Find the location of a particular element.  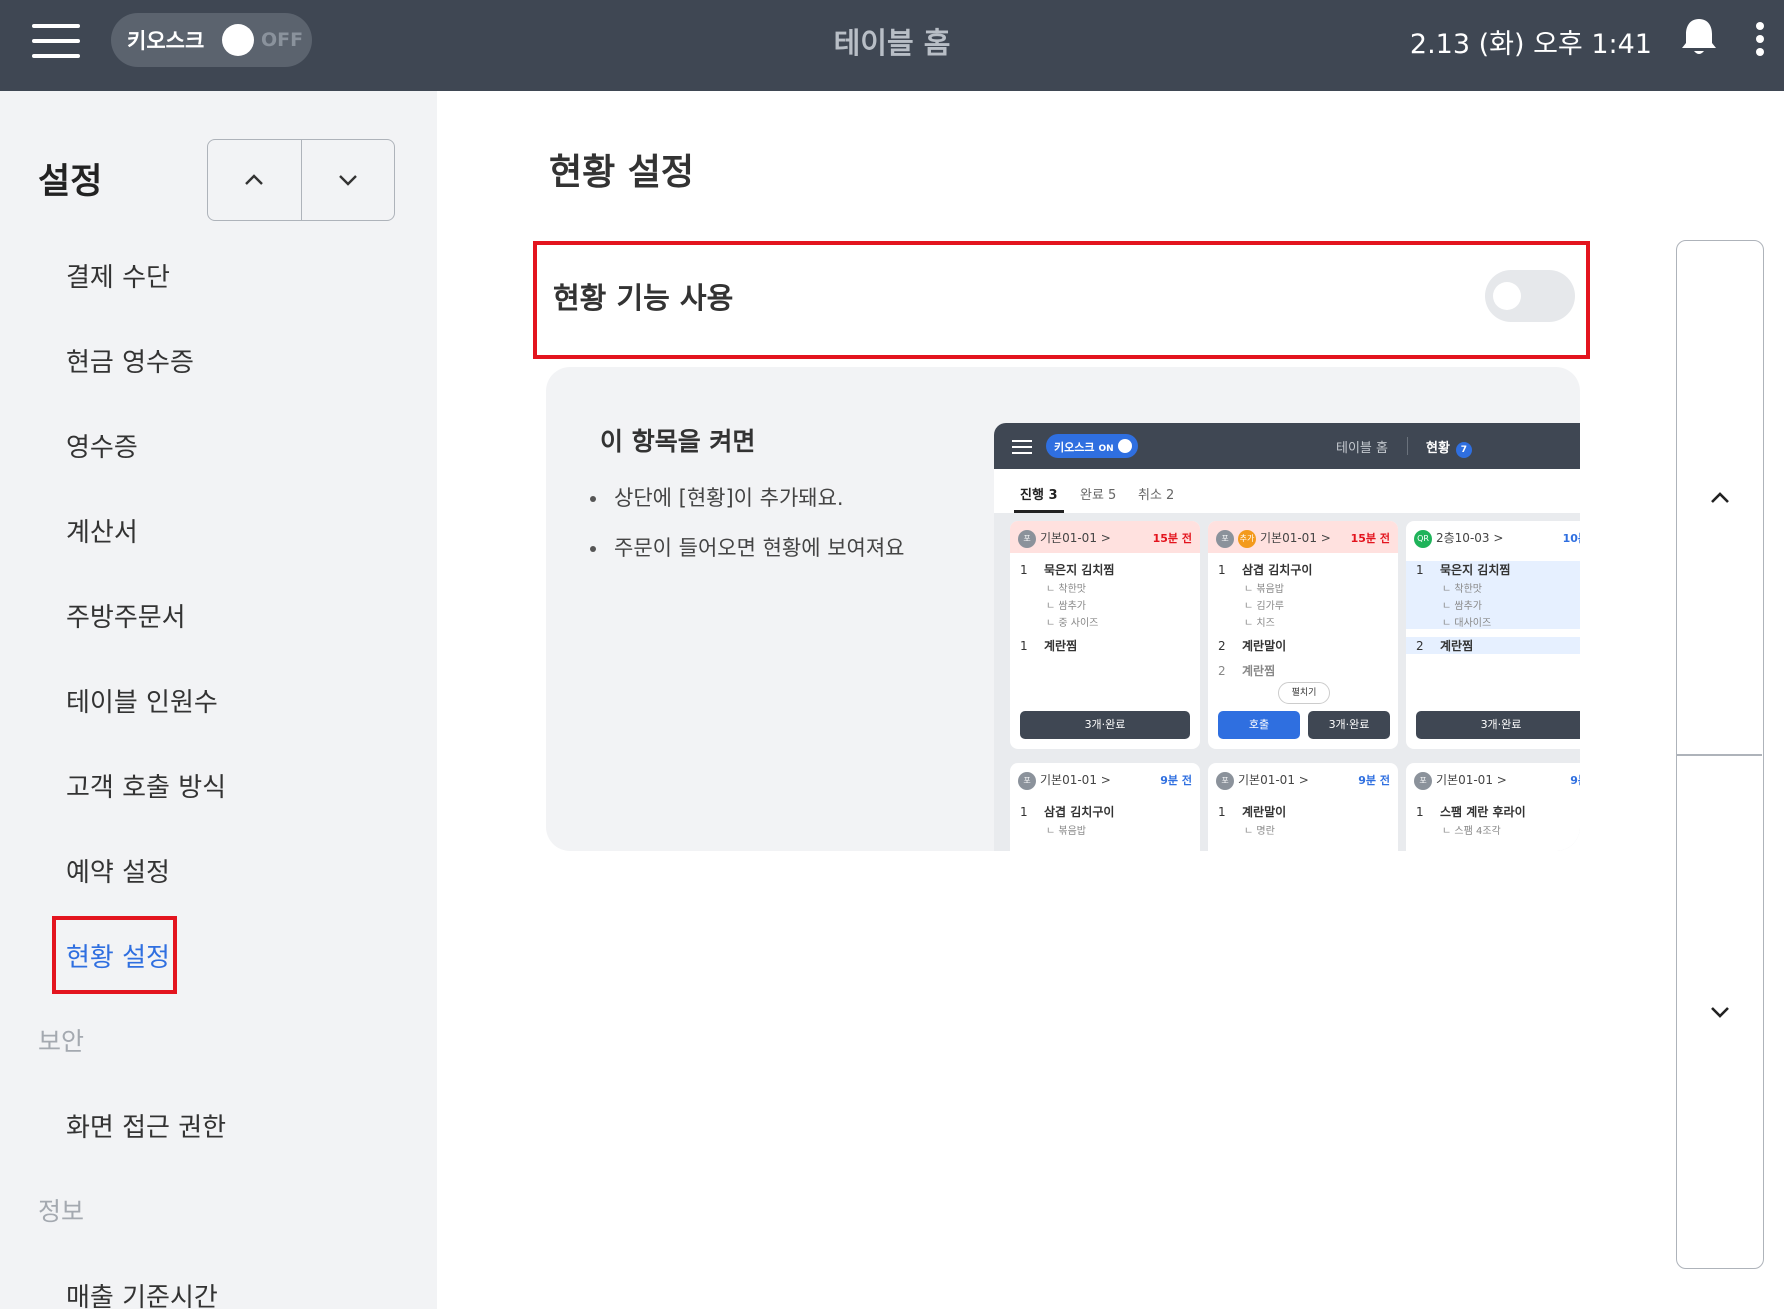

info-heading: 이 항목을 켜면 is located at coordinates (678, 441).